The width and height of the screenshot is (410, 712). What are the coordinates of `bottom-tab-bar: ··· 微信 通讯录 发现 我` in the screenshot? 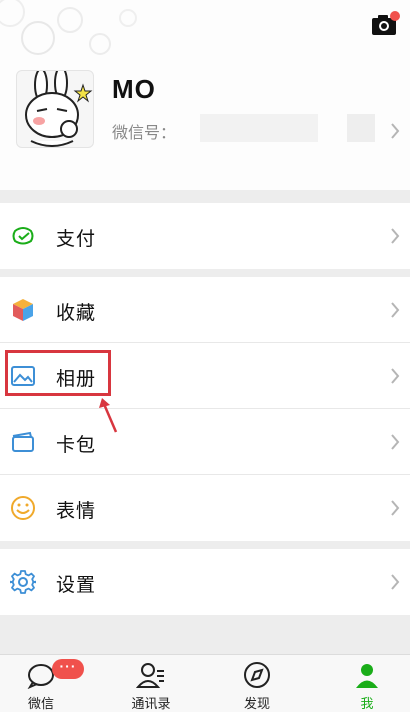 It's located at (205, 683).